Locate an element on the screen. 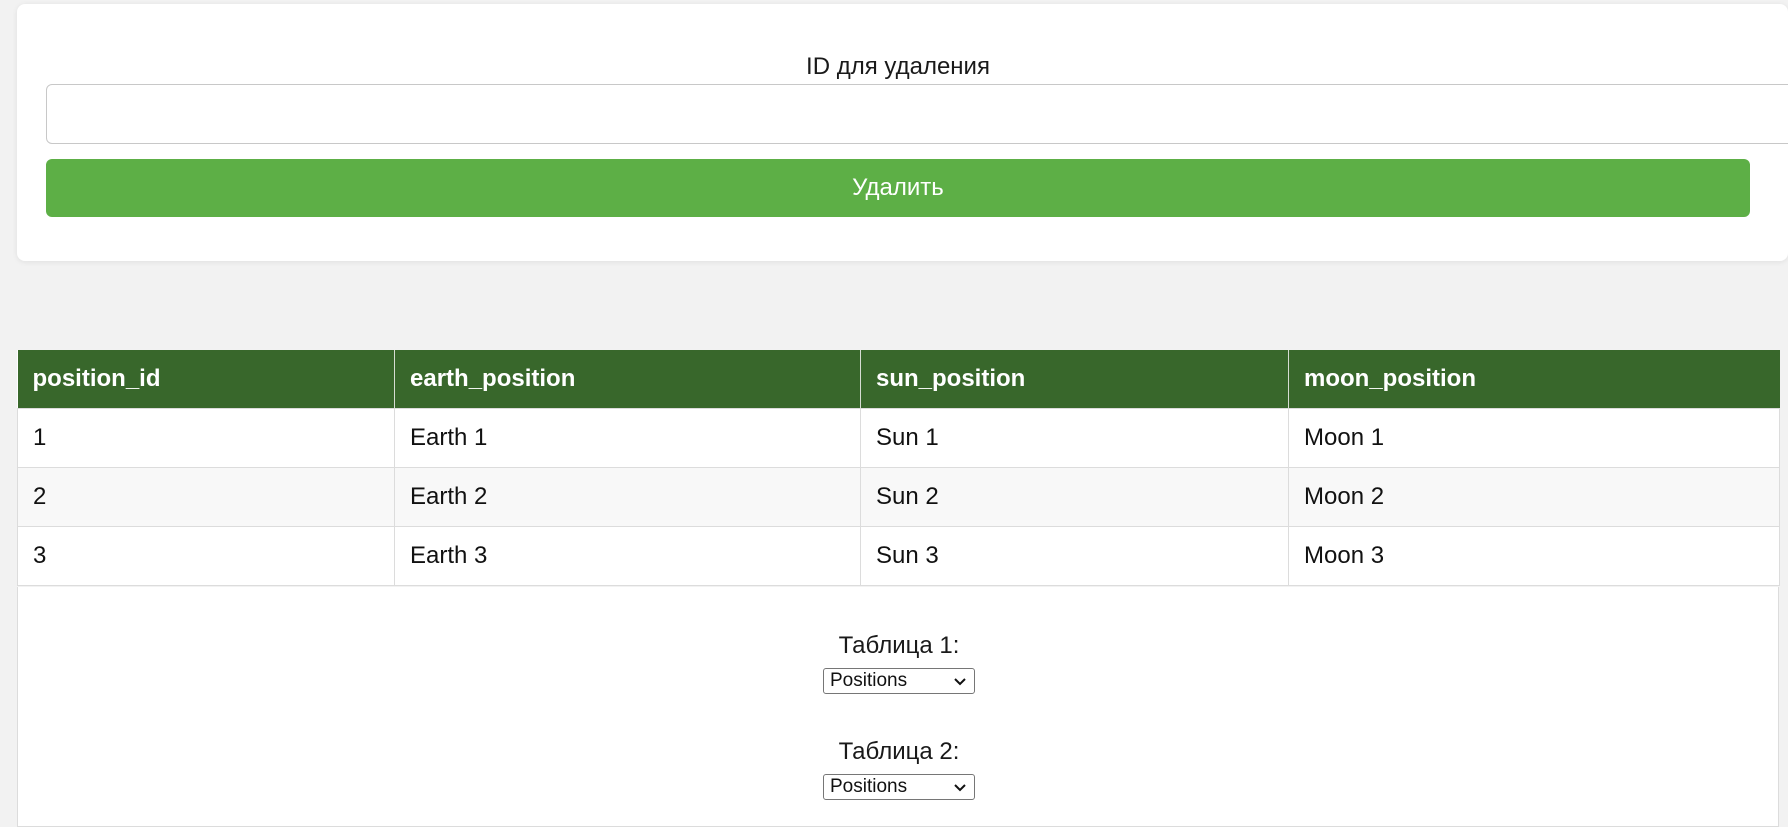  table-cell: Sun 3 is located at coordinates (1074, 555).